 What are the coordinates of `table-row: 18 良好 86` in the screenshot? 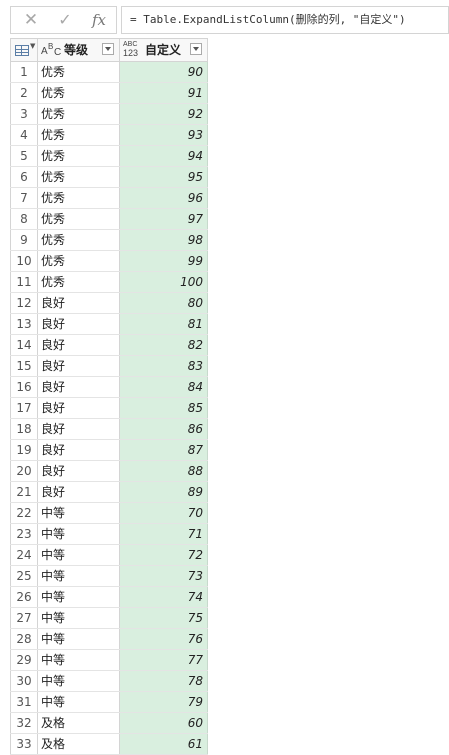 It's located at (109, 429).